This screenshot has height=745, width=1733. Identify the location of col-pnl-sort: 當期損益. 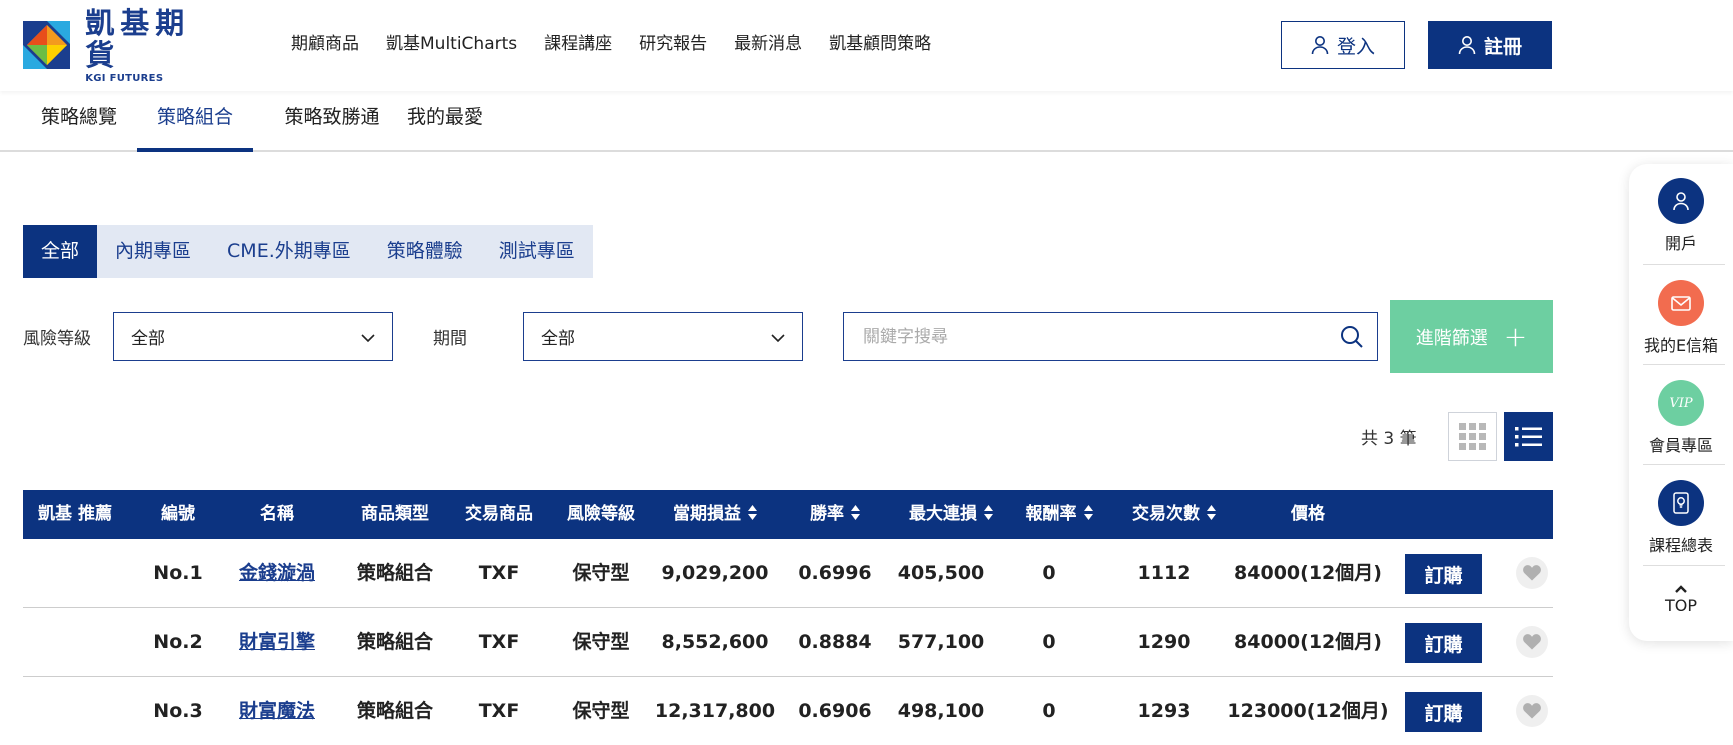
(715, 514).